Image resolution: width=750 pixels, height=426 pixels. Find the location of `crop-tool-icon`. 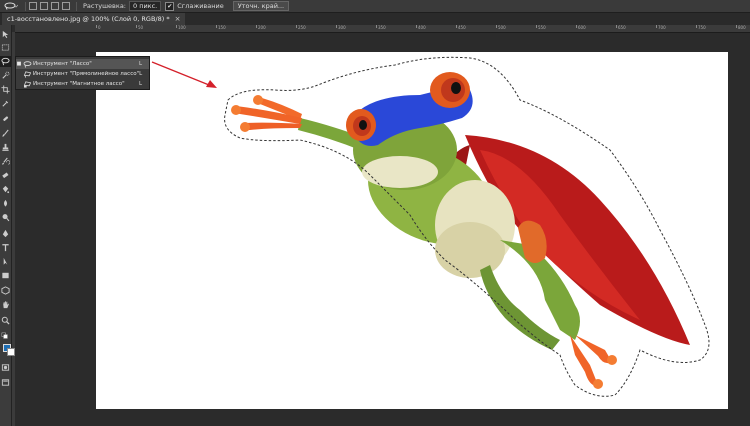

crop-tool-icon is located at coordinates (5, 89).